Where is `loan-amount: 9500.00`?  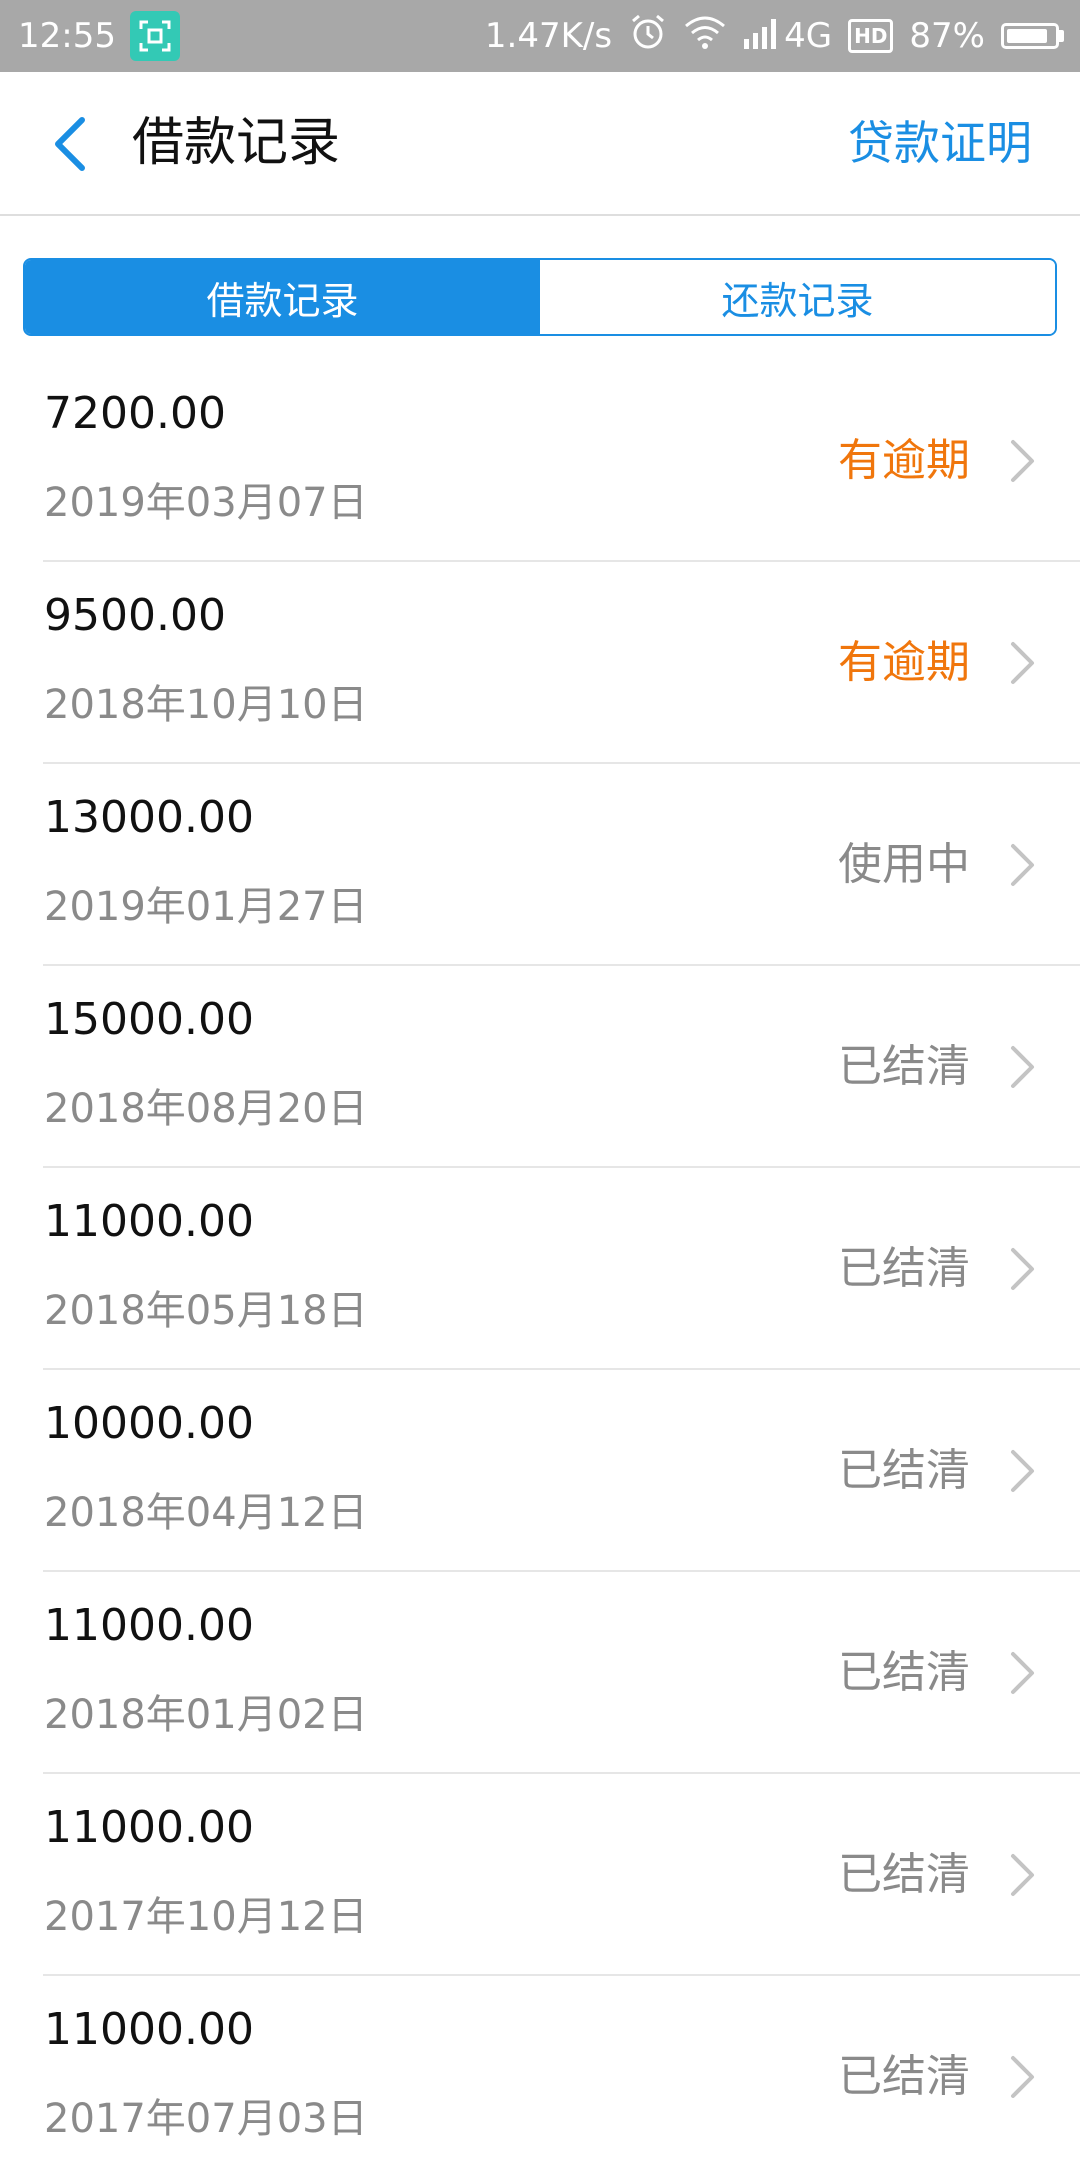
loan-amount: 9500.00 is located at coordinates (135, 615).